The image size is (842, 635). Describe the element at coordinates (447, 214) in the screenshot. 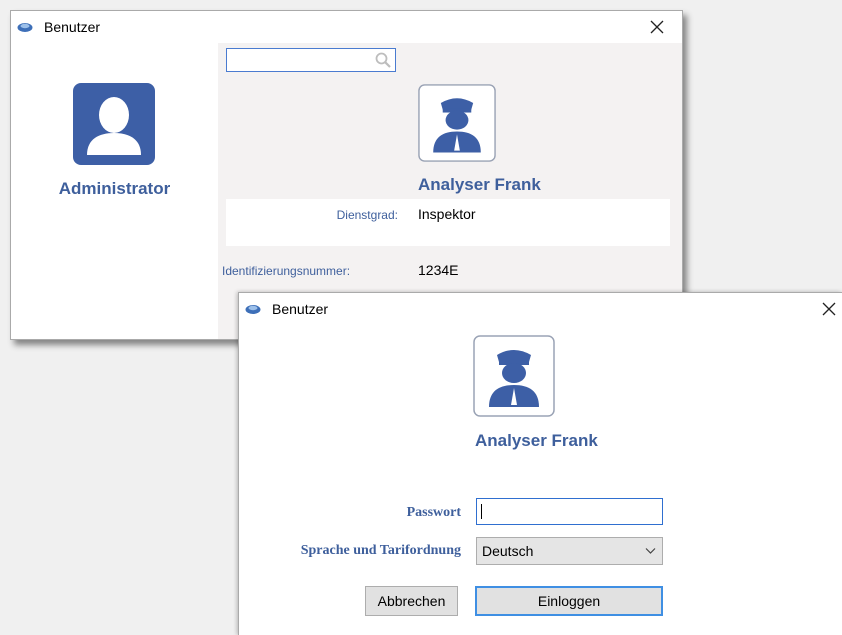

I see `rank-value: Inspektor` at that location.